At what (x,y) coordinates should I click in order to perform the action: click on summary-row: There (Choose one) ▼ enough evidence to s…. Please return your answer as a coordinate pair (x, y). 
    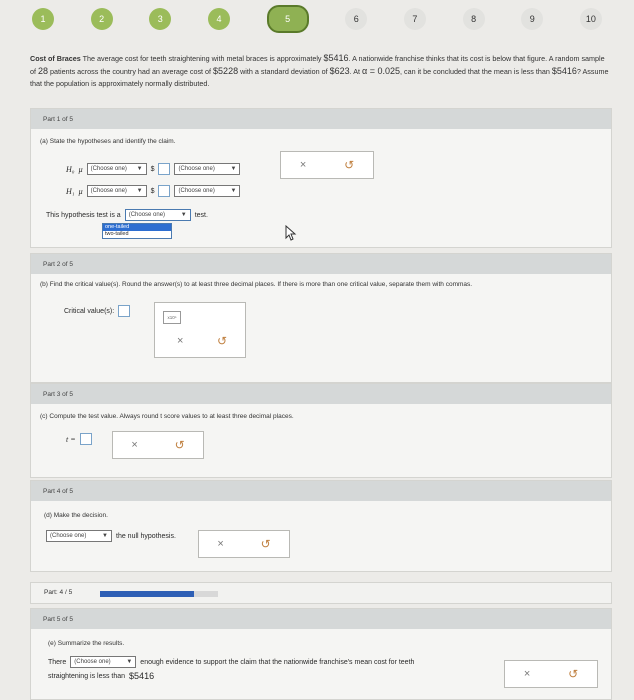
    Looking at the image, I should click on (231, 662).